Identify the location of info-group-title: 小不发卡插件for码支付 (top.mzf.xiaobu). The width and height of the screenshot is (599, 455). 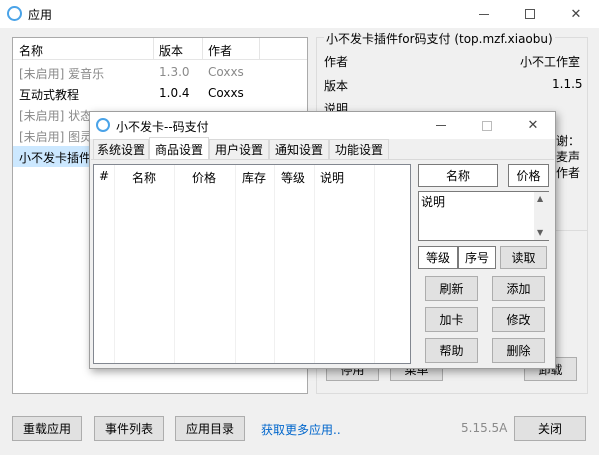
(439, 38).